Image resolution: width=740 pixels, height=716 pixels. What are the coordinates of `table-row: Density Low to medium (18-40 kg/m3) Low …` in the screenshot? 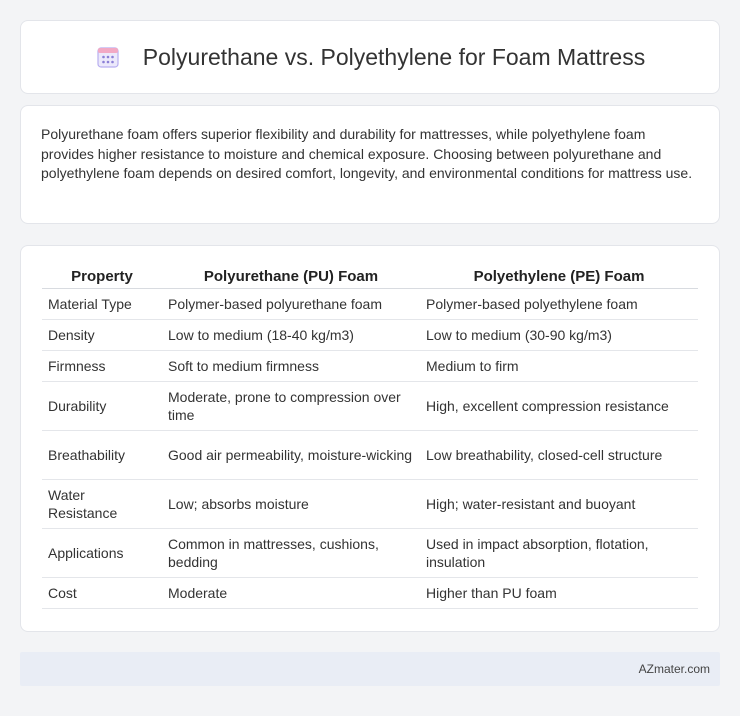 It's located at (370, 335).